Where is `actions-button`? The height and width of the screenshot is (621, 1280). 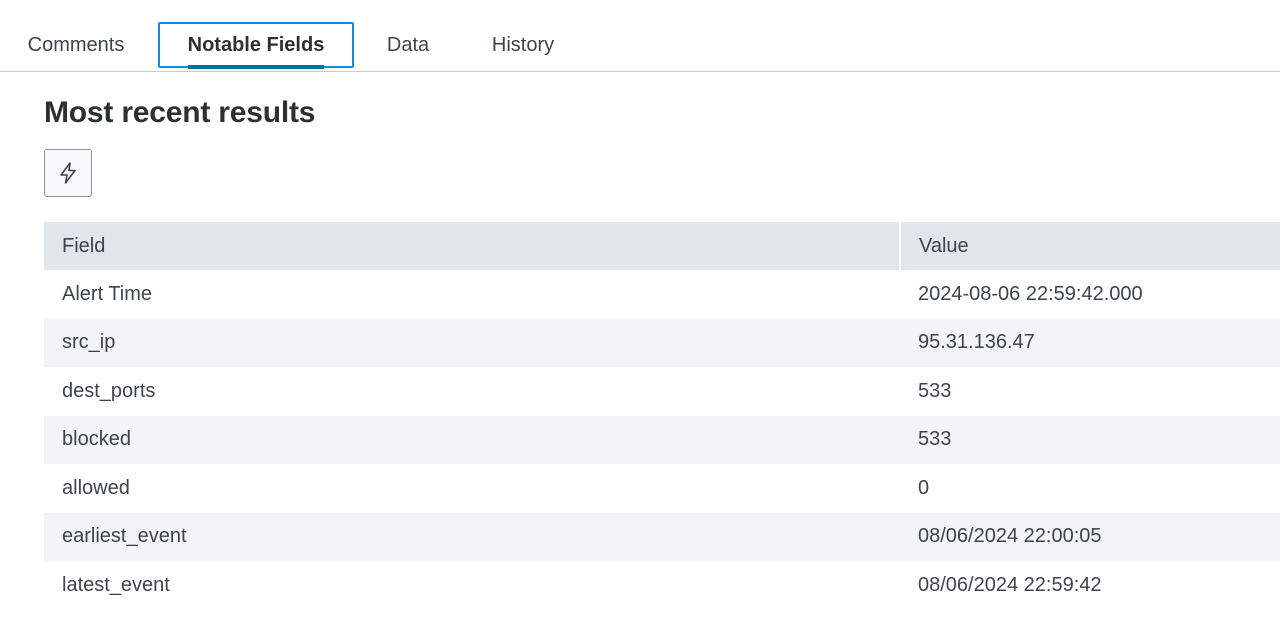 actions-button is located at coordinates (68, 173).